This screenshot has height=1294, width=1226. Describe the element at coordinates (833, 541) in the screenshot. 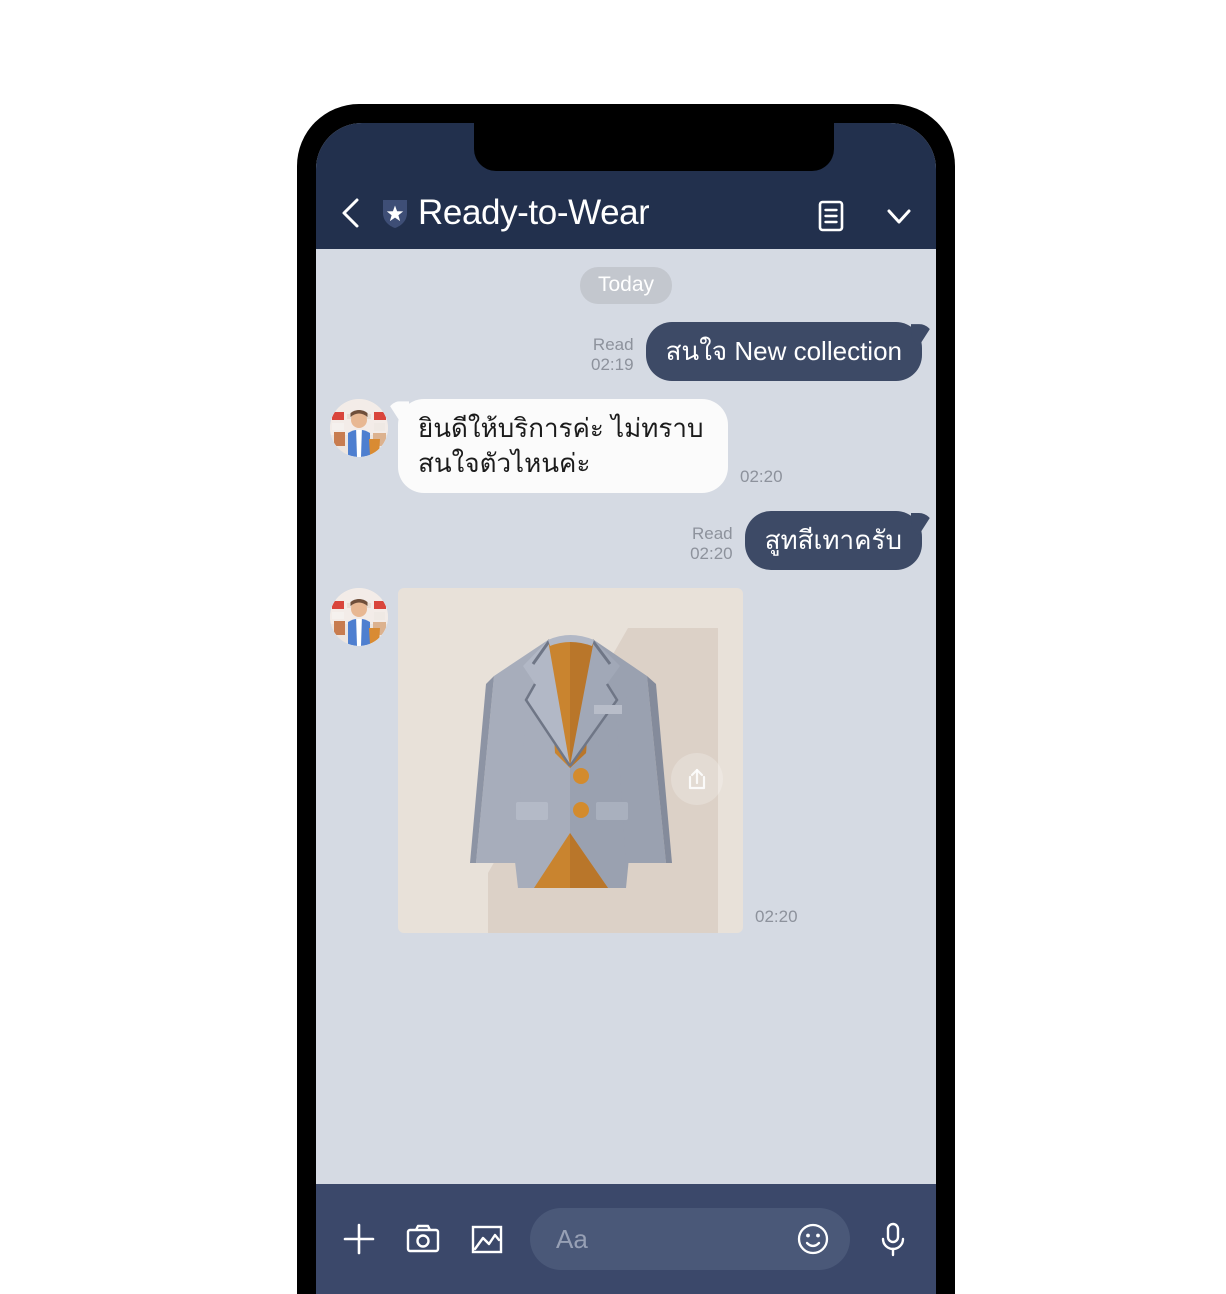

I see `message-bubble: สูทสีเทาครับ` at that location.